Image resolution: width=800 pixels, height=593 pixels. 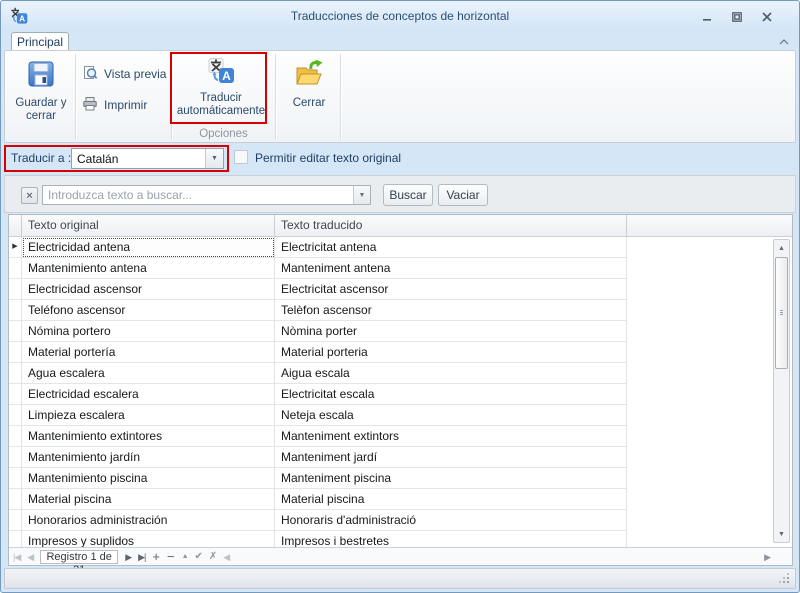 What do you see at coordinates (40, 41) in the screenshot?
I see `tab-principal: Principal` at bounding box center [40, 41].